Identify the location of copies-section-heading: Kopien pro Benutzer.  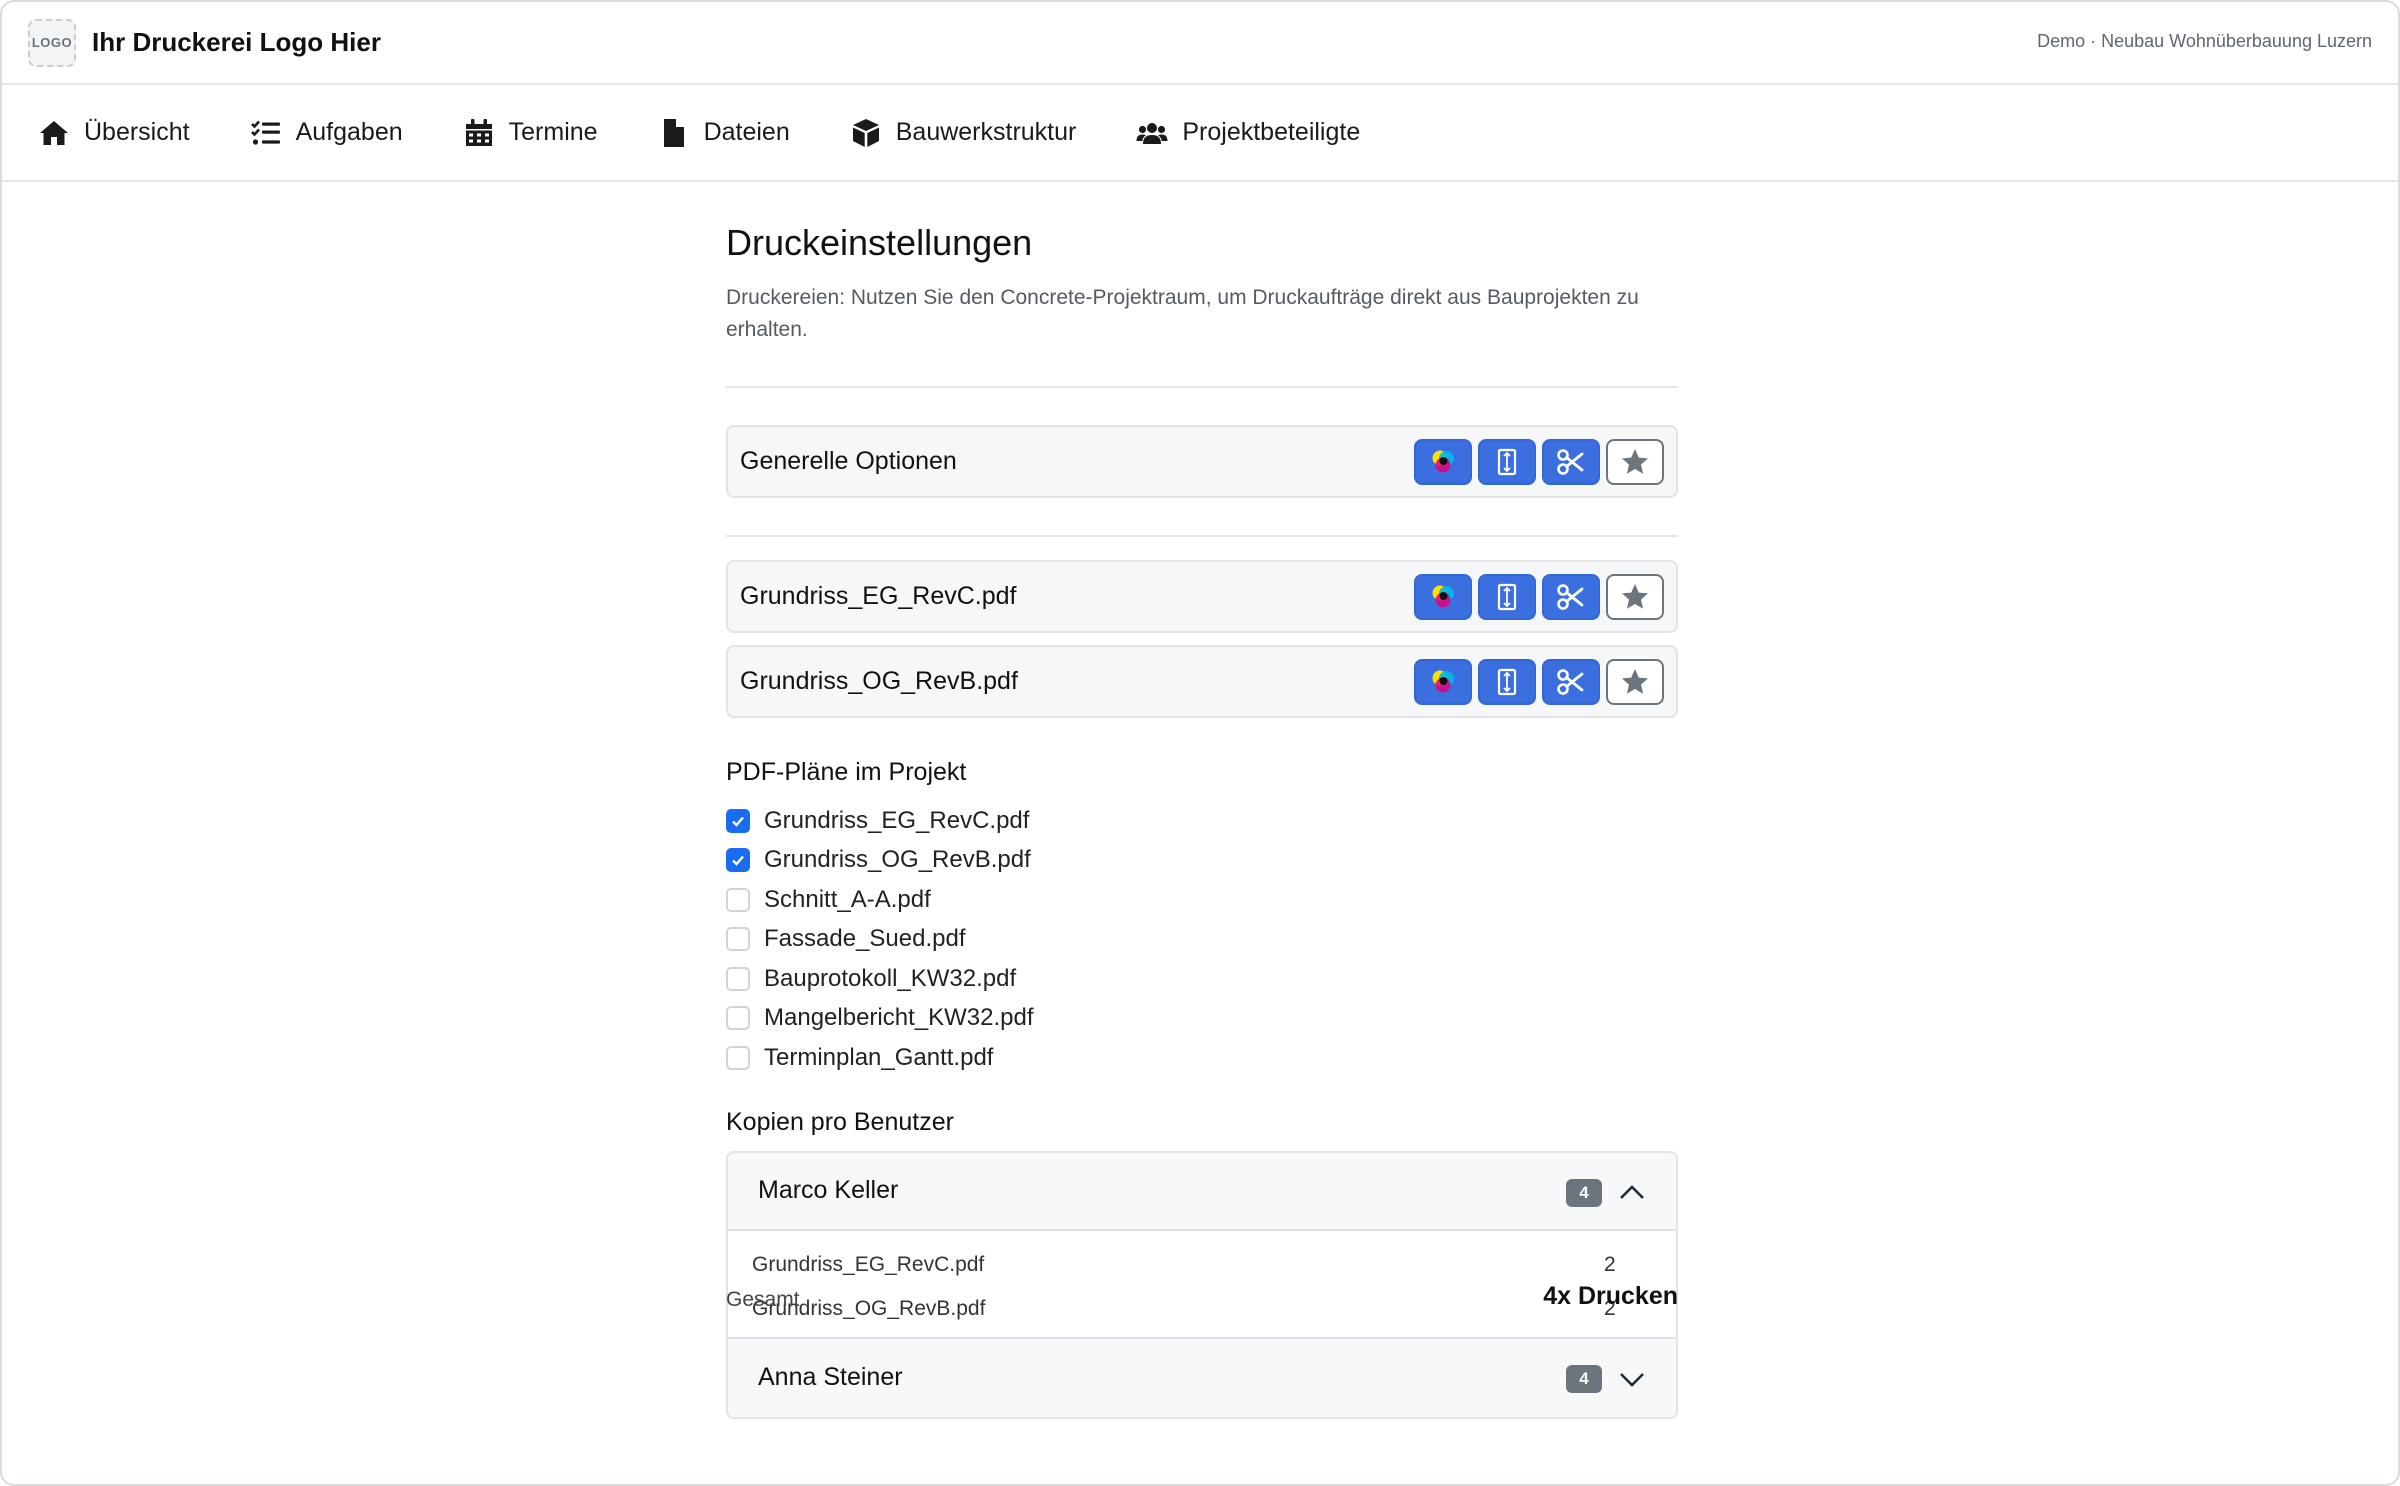
(840, 1121).